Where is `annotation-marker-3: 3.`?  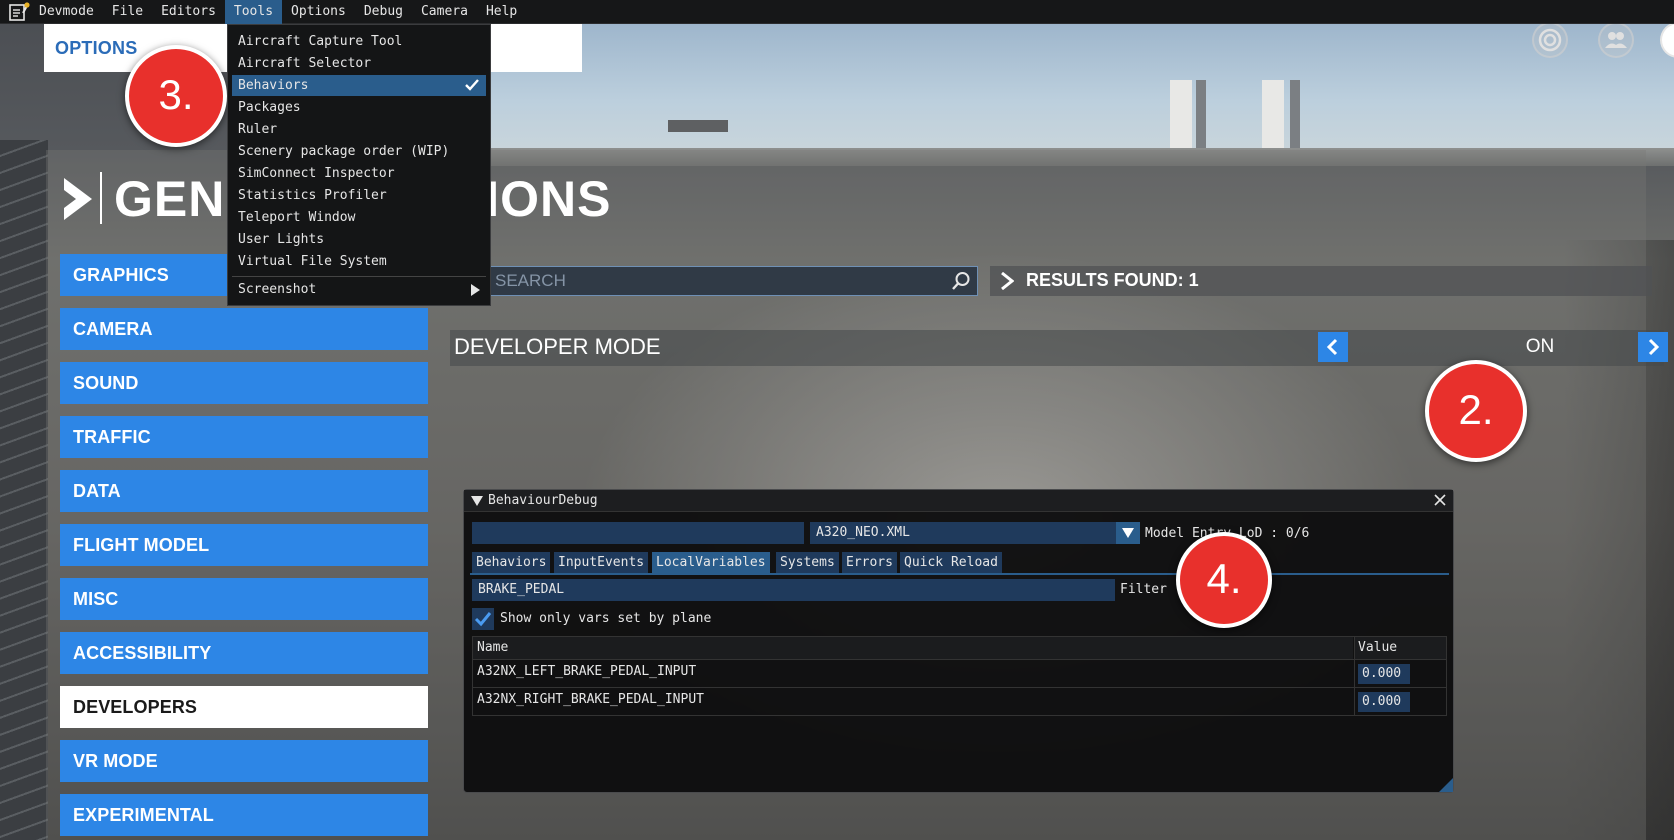
annotation-marker-3: 3. is located at coordinates (176, 96).